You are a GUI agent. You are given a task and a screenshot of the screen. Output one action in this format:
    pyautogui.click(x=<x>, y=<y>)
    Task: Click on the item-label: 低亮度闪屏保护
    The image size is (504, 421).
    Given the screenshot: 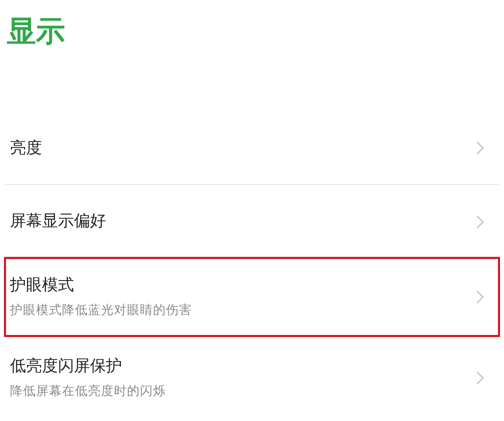 What is the action you would take?
    pyautogui.click(x=66, y=366)
    